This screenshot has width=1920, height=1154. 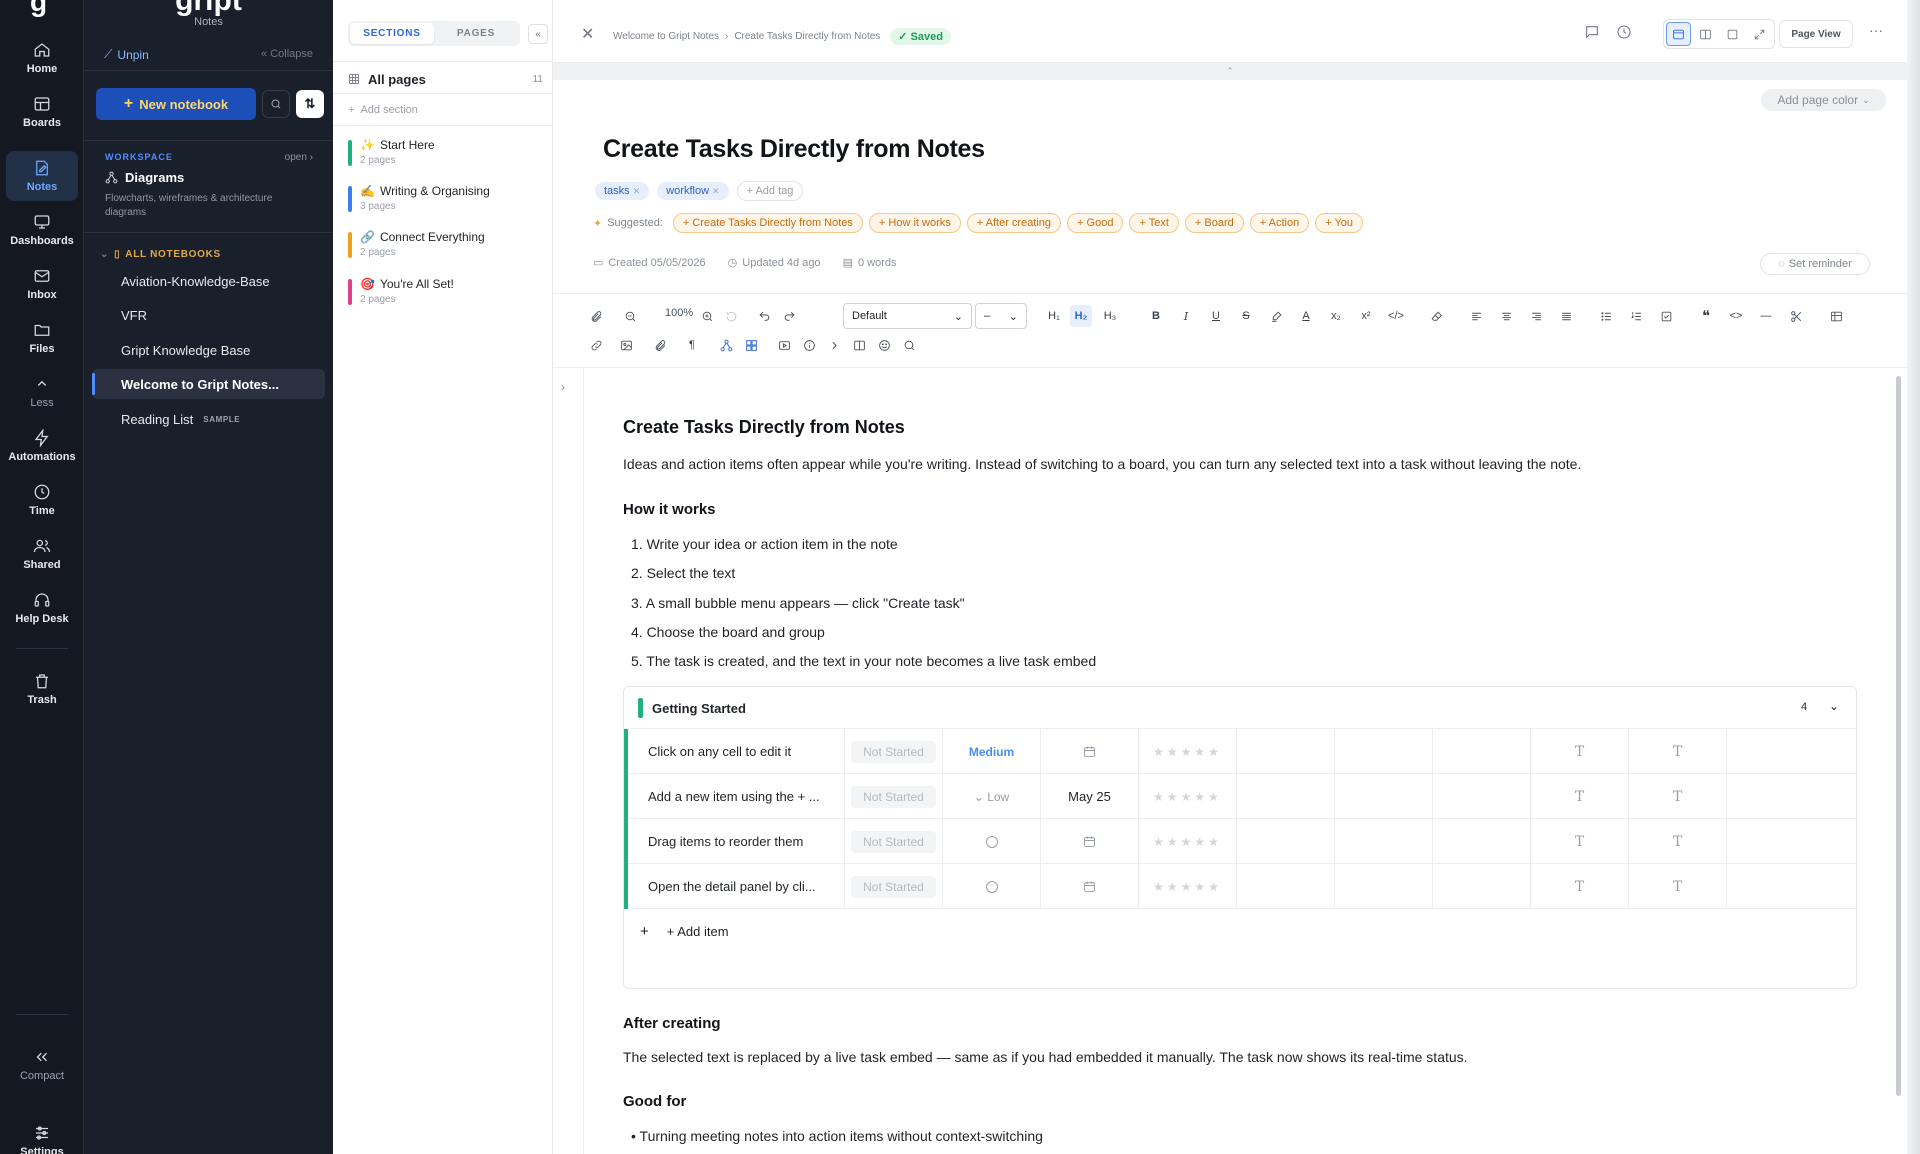 I want to click on suggested-tag-chip: + Create Tasks Directly from Notes, so click(x=767, y=223).